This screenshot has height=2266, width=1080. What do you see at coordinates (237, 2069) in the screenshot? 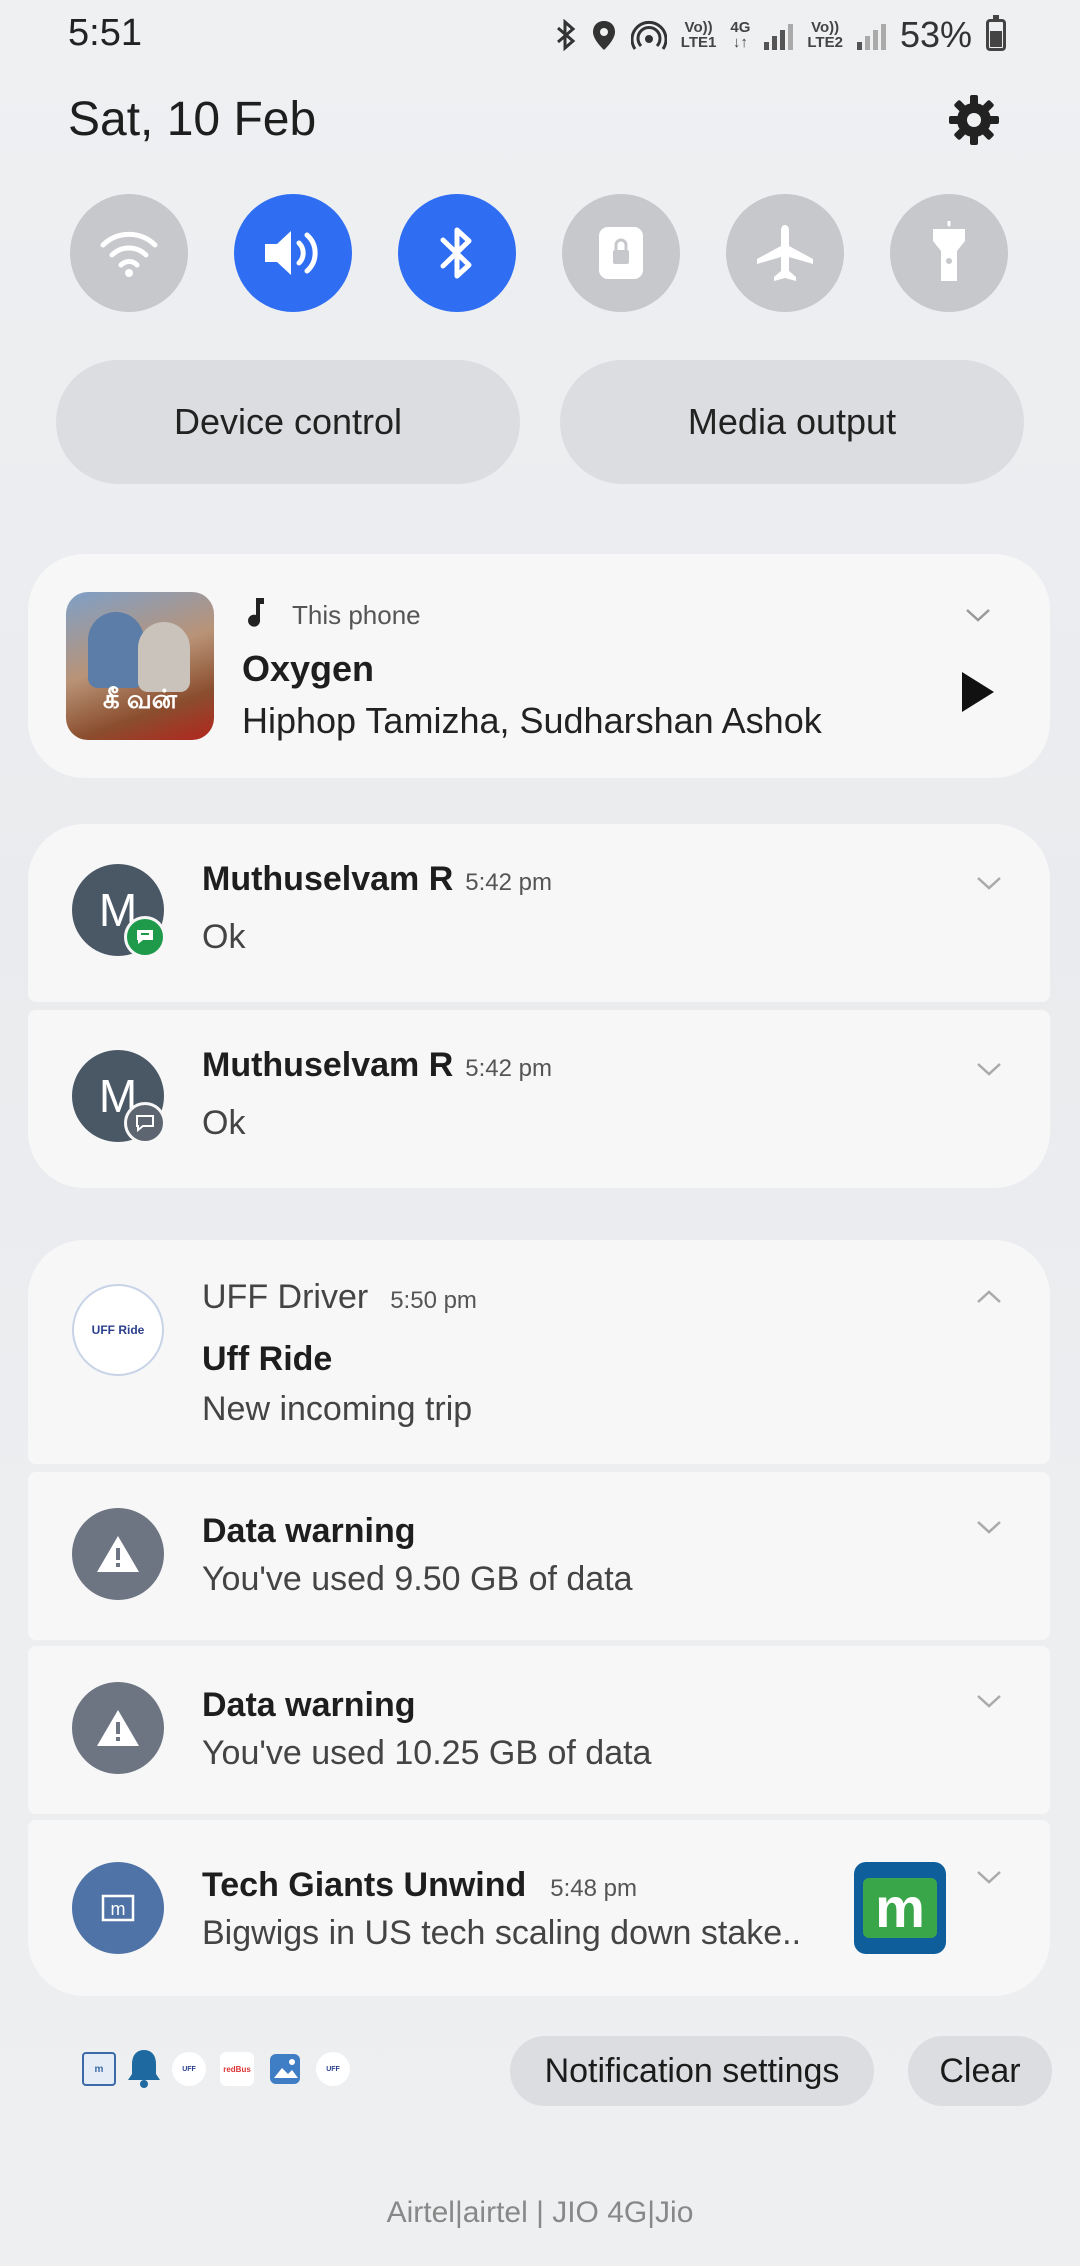
I see `redbus-mini-icon: redBus` at bounding box center [237, 2069].